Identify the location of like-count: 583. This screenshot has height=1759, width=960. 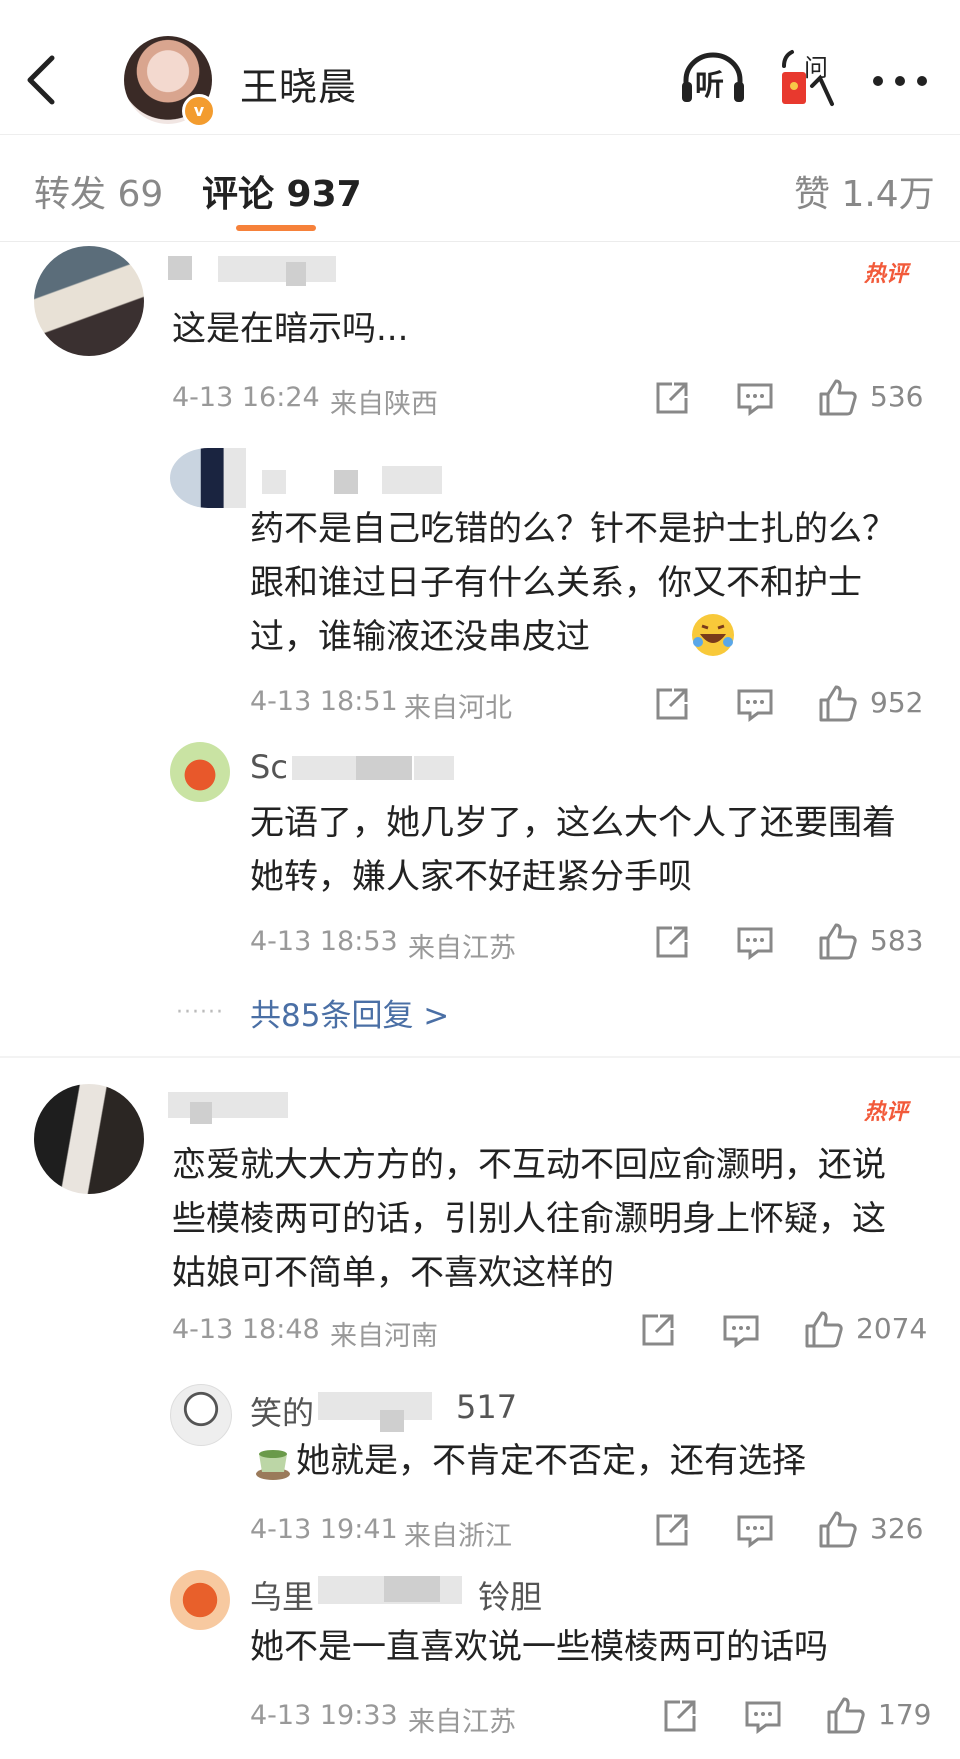
(897, 940).